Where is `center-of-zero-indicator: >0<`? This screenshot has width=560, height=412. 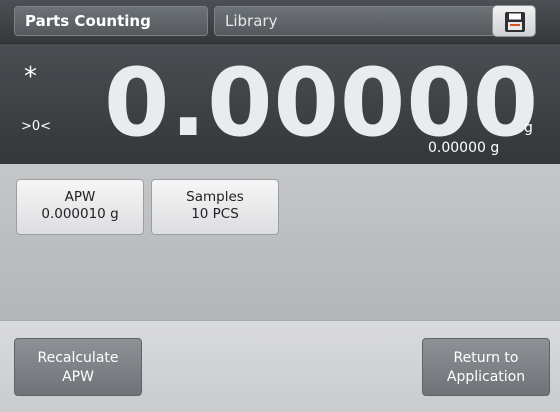
center-of-zero-indicator: >0< is located at coordinates (36, 126).